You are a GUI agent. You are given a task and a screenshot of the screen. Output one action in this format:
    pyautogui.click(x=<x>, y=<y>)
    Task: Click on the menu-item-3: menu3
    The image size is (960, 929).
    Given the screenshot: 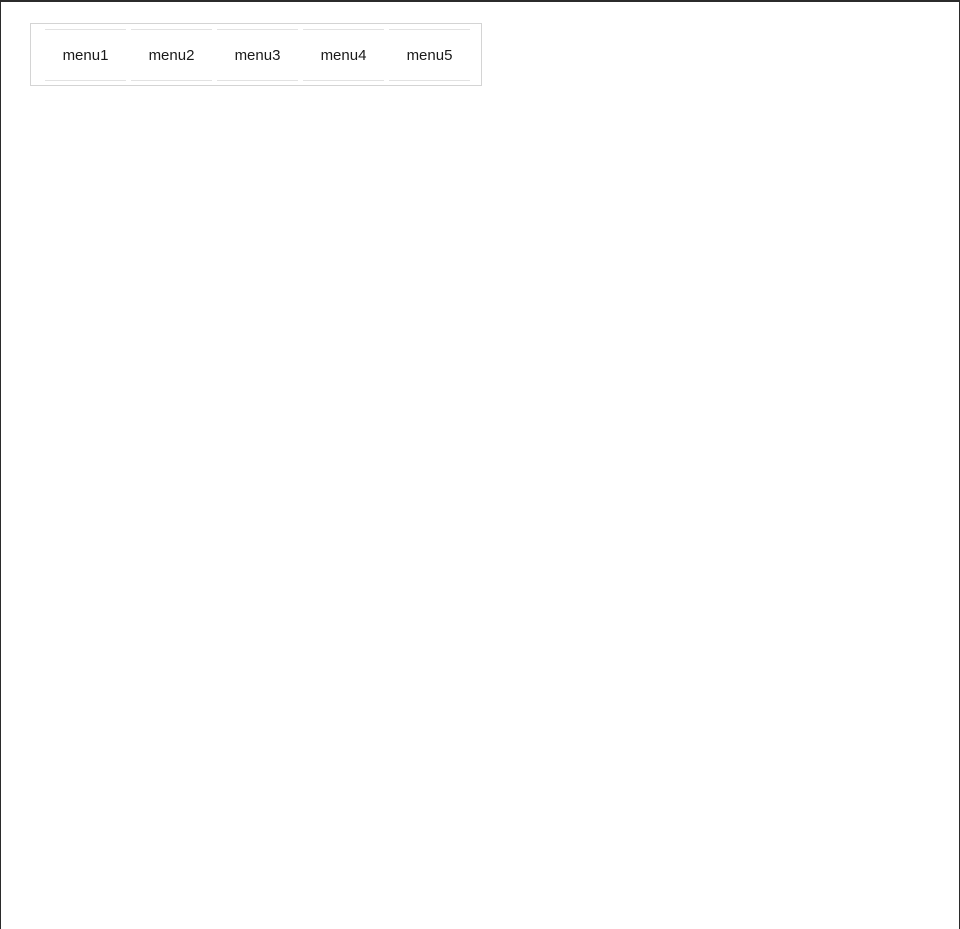 What is the action you would take?
    pyautogui.click(x=257, y=55)
    